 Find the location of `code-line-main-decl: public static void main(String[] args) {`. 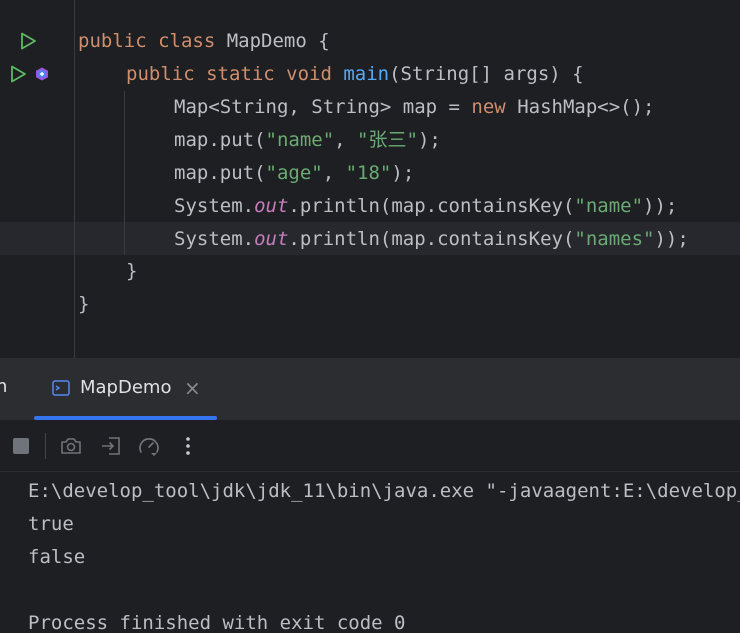

code-line-main-decl: public static void main(String[] args) { is located at coordinates (355, 74).